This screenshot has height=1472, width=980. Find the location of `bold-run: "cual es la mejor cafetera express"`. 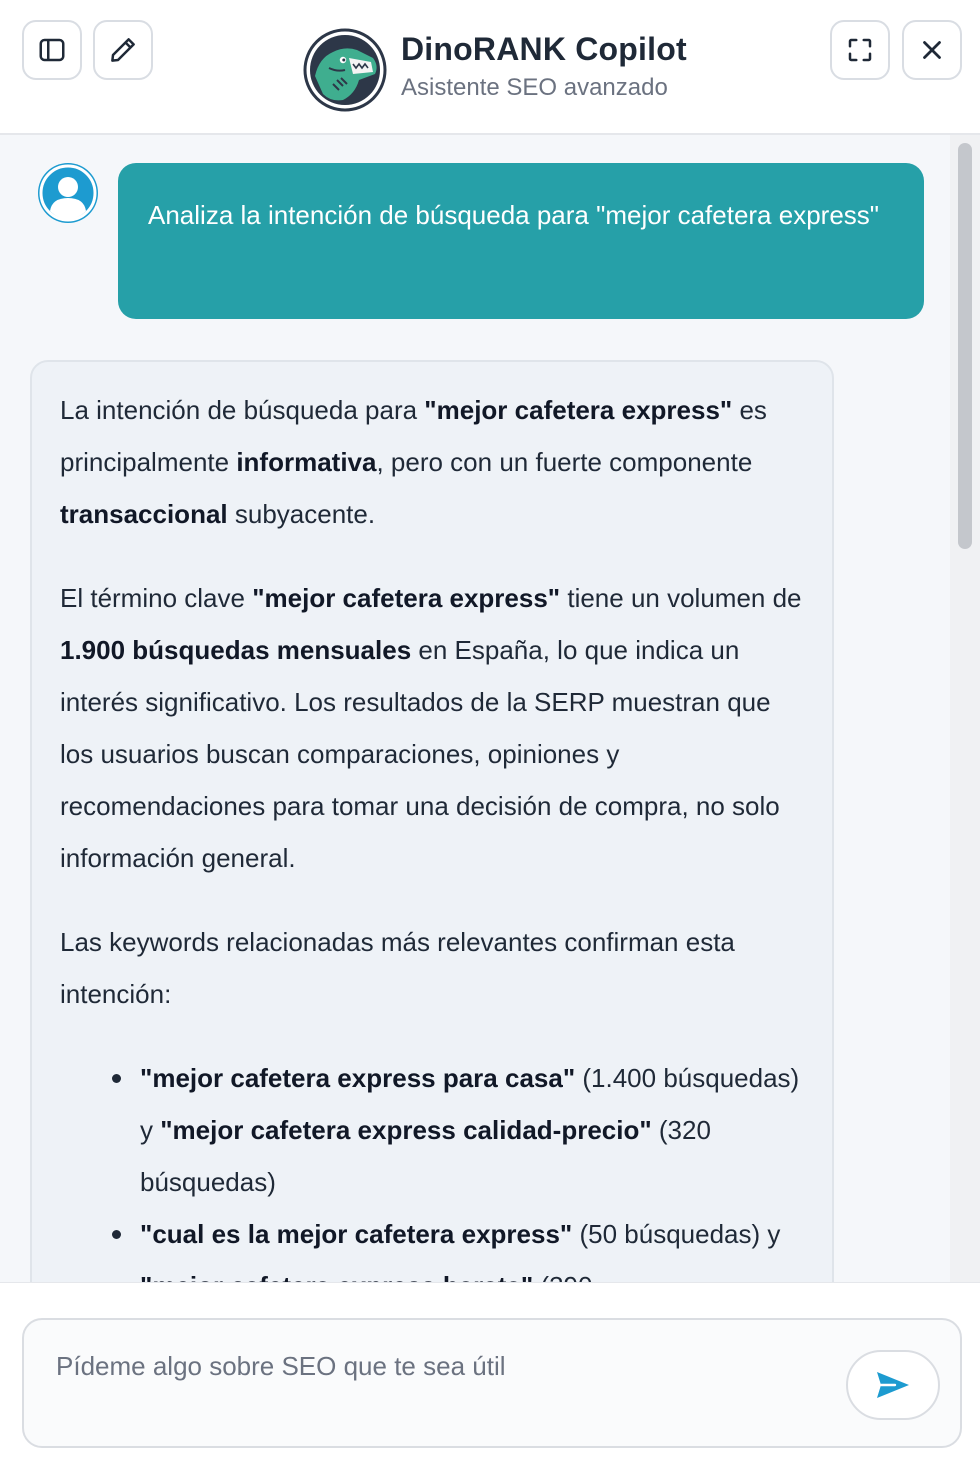

bold-run: "cual es la mejor cafetera express" is located at coordinates (356, 1234).